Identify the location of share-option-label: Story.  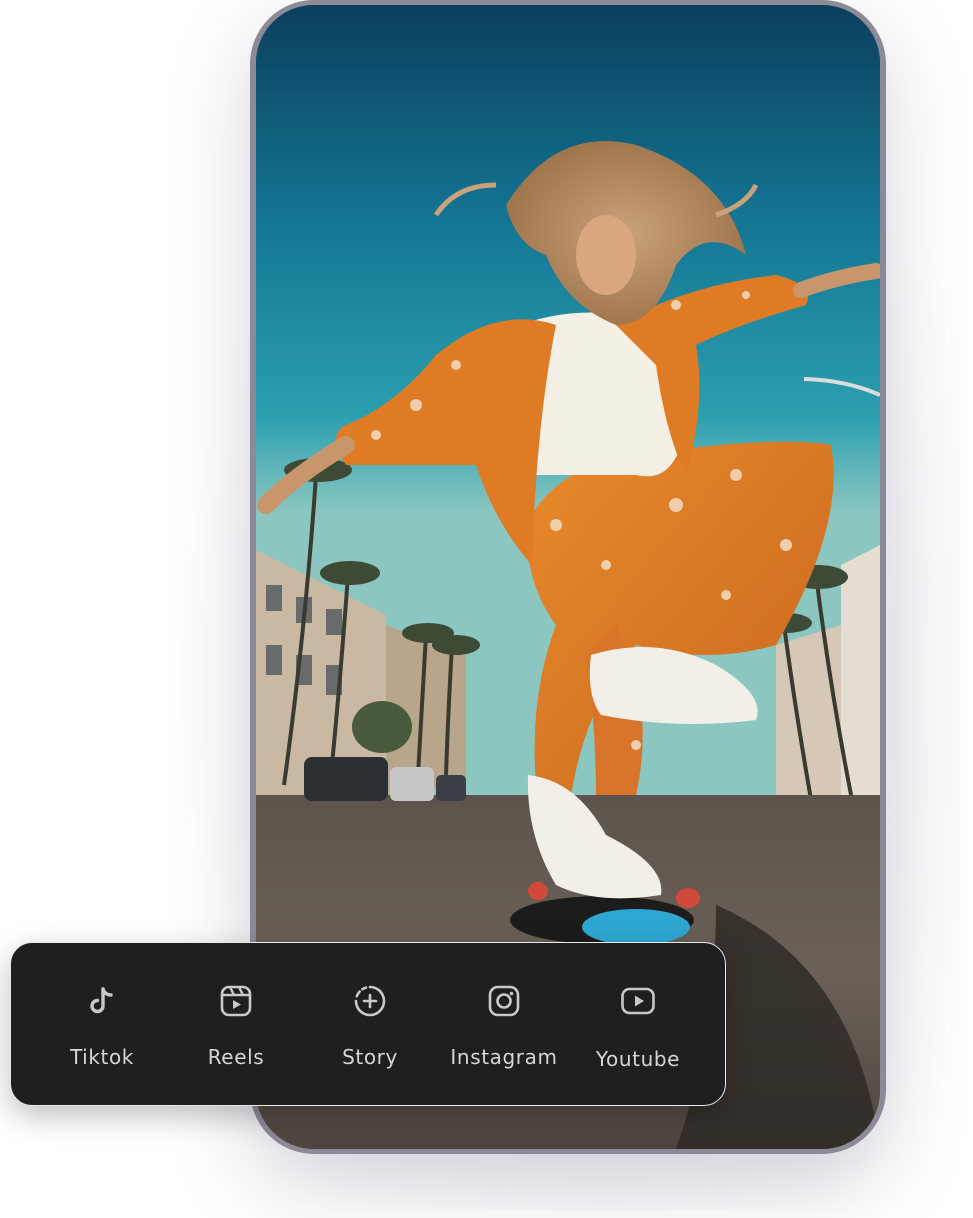
(370, 1057).